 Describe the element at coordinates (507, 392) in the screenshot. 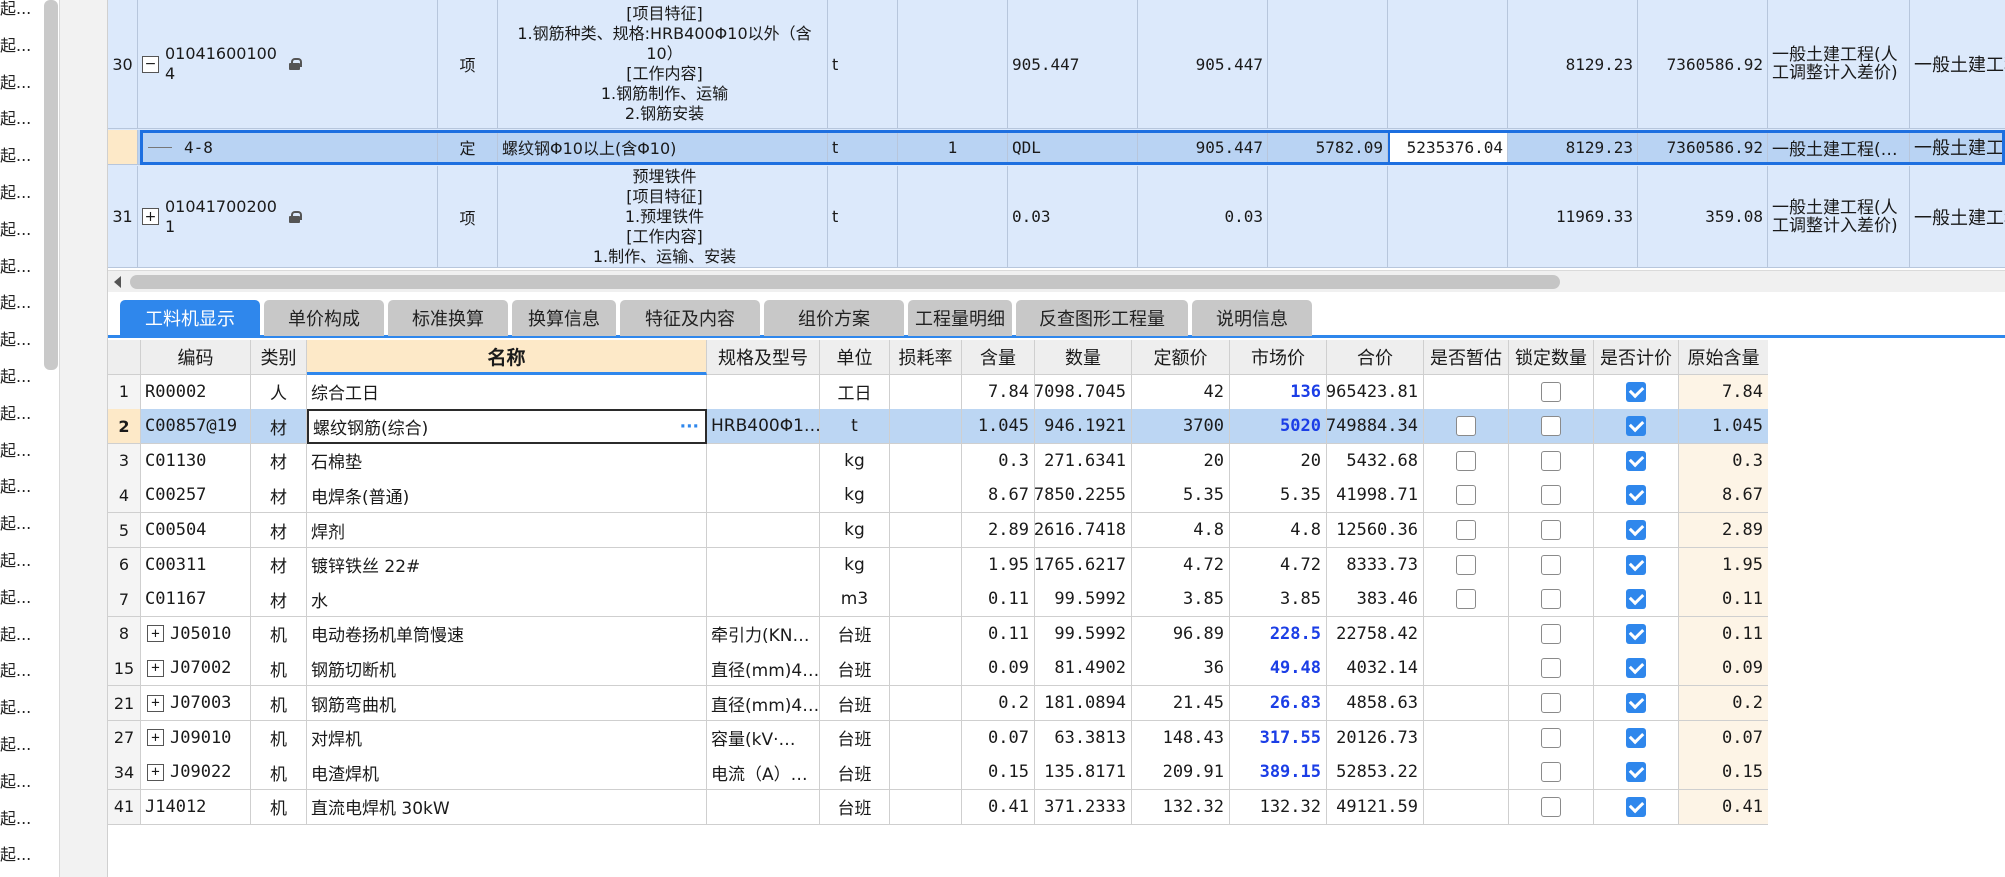

I see `cell-name: 综合工日` at that location.